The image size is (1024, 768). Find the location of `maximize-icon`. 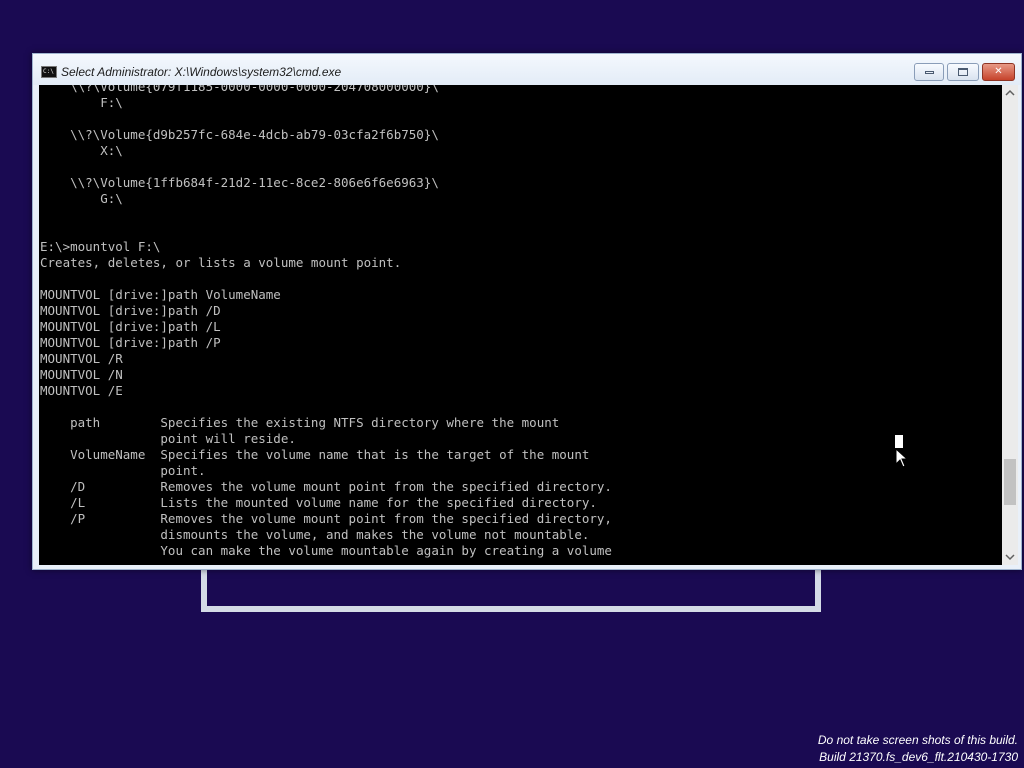

maximize-icon is located at coordinates (963, 72).